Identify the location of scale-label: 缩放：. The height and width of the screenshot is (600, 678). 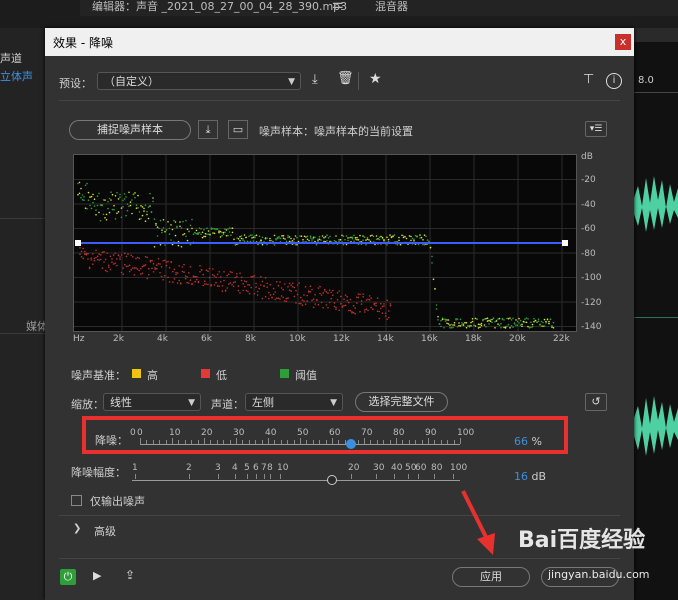
(87, 404).